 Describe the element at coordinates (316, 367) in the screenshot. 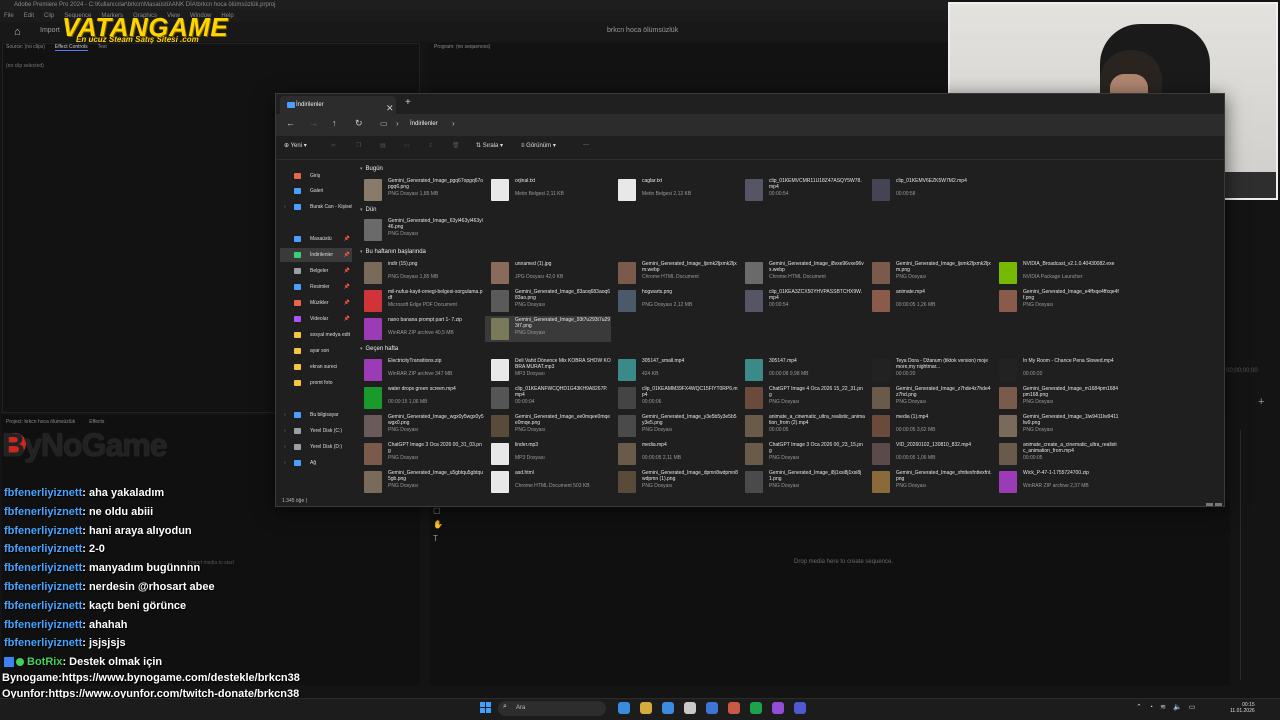

I see `sidebar-item: ekran sureci` at that location.